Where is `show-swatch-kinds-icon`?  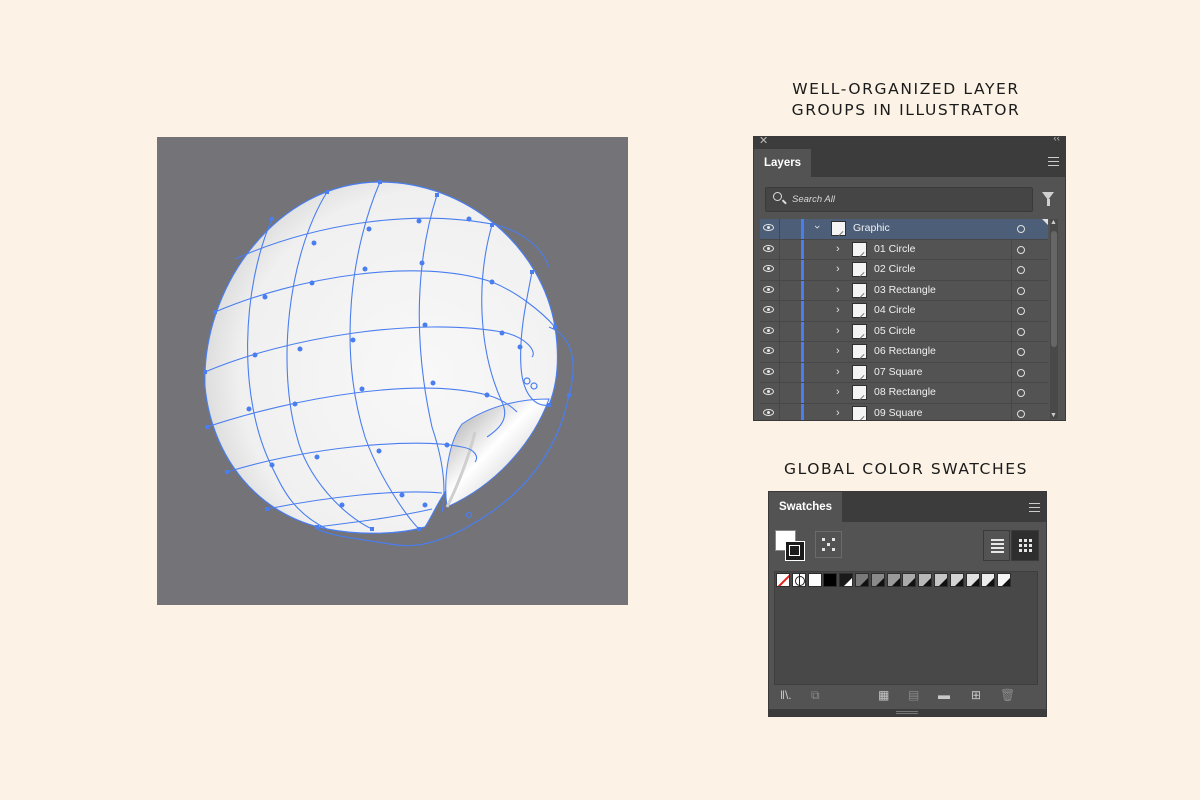
show-swatch-kinds-icon is located at coordinates (828, 544).